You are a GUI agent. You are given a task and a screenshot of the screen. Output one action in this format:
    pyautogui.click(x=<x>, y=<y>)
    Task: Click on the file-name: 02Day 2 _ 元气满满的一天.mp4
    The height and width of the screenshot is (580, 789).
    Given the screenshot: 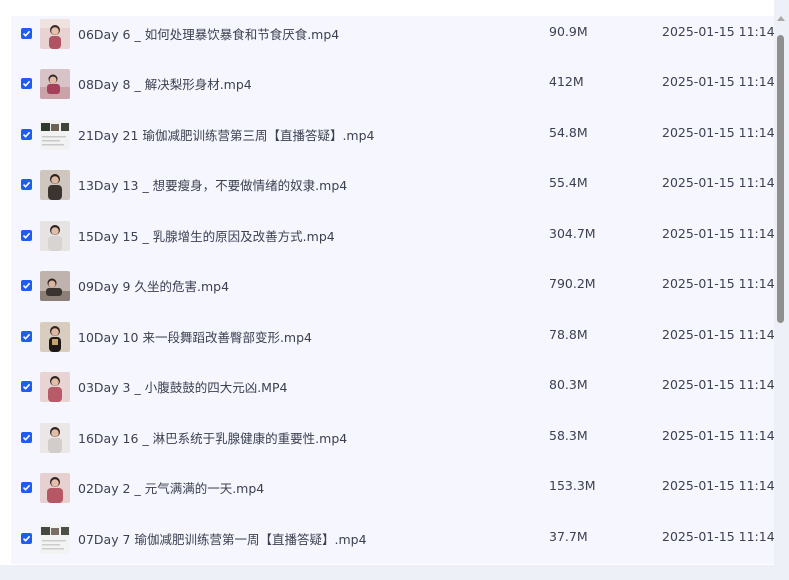 What is the action you would take?
    pyautogui.click(x=171, y=487)
    